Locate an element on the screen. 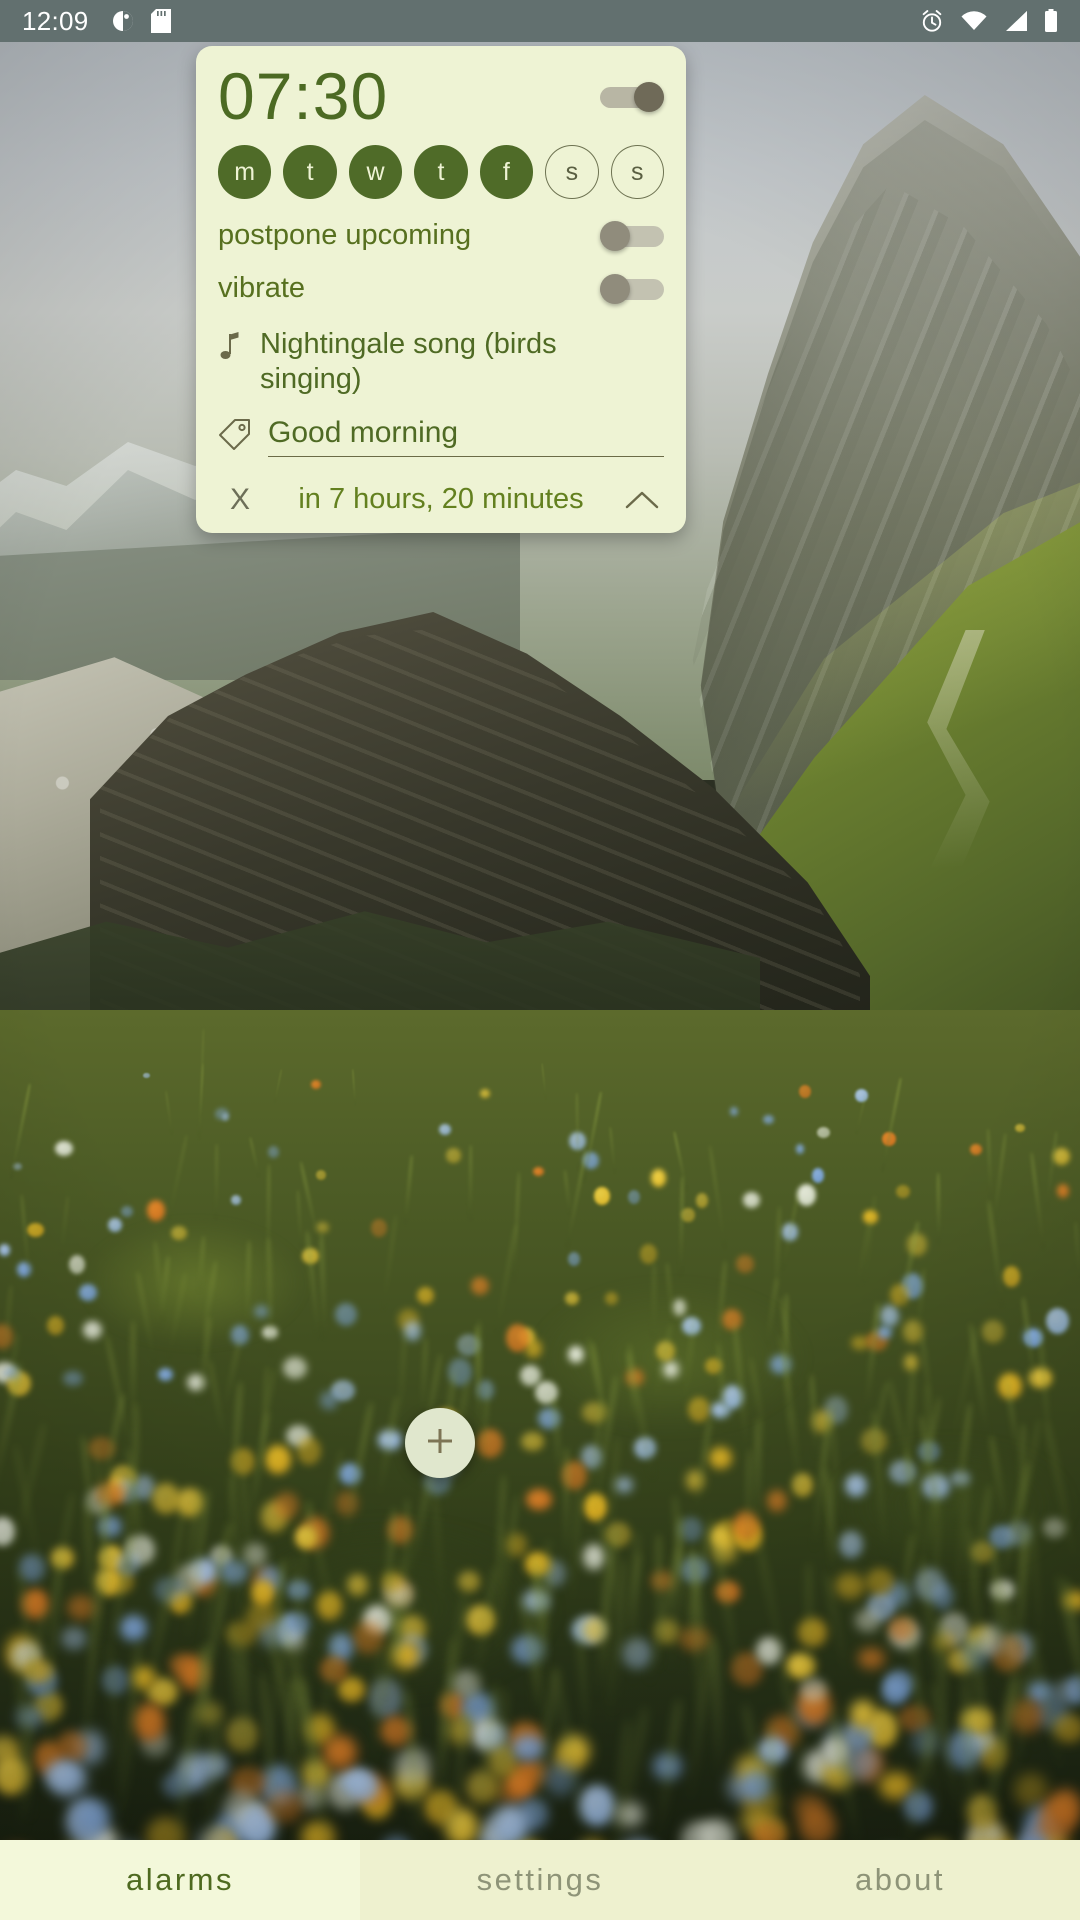 The width and height of the screenshot is (1080, 1920). plus-icon is located at coordinates (440, 1443).